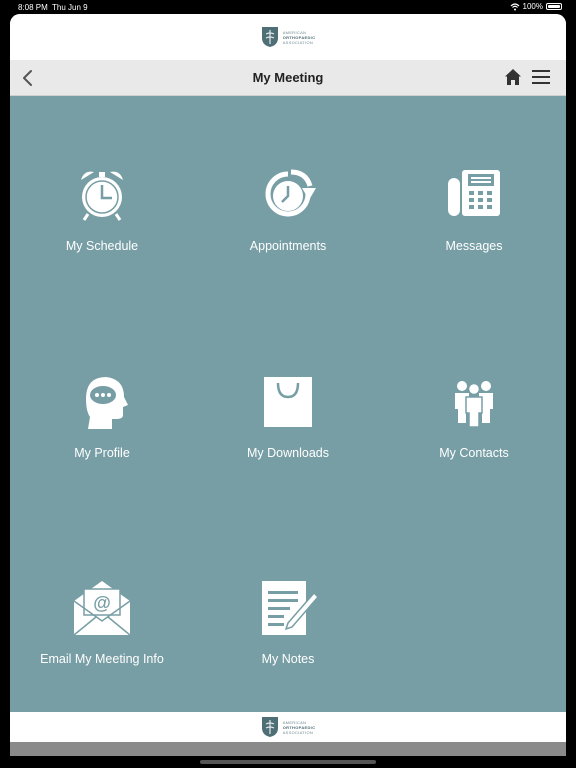 The image size is (576, 768). I want to click on tile-my-profile: My Profile, so click(102, 441).